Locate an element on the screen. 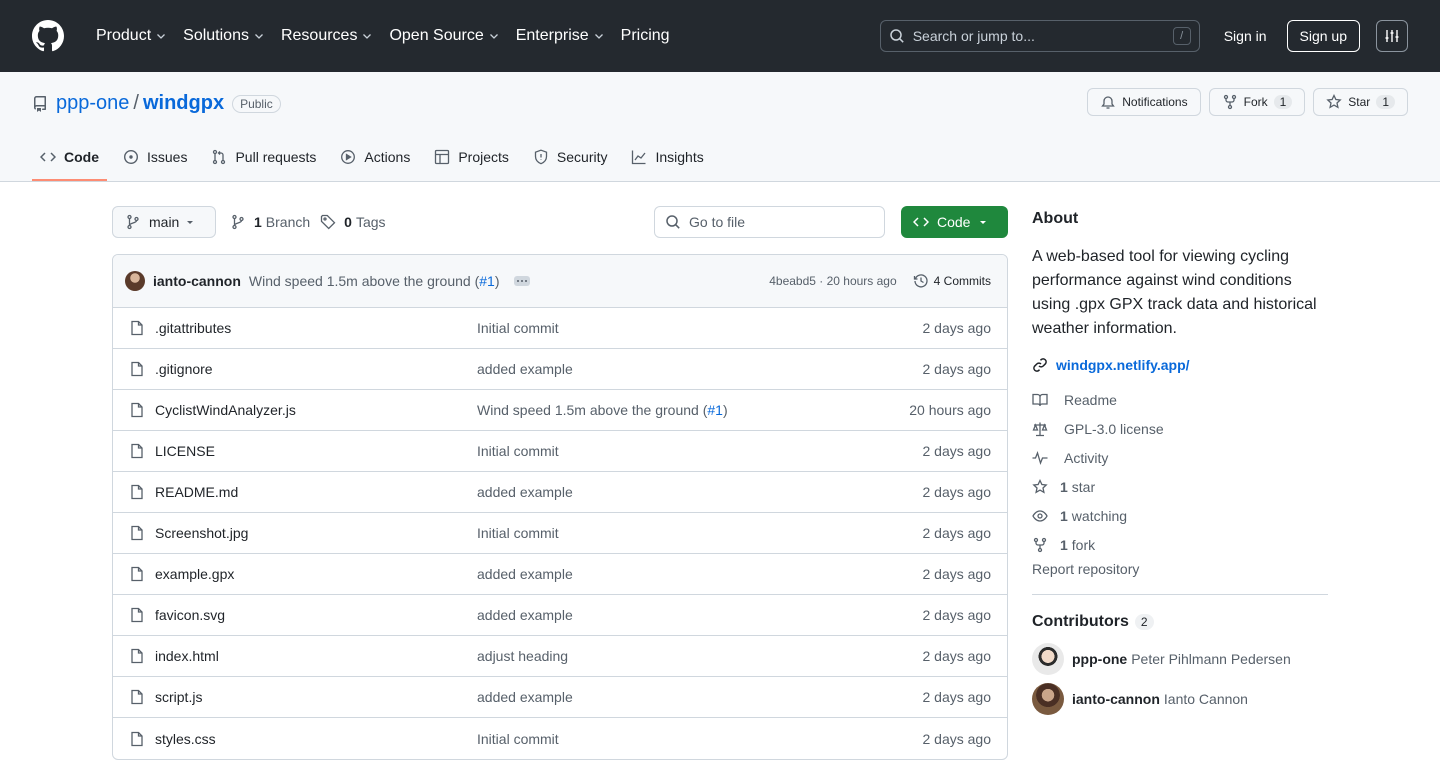 This screenshot has width=1440, height=761. watchers-link: 1 watching is located at coordinates (1180, 515).